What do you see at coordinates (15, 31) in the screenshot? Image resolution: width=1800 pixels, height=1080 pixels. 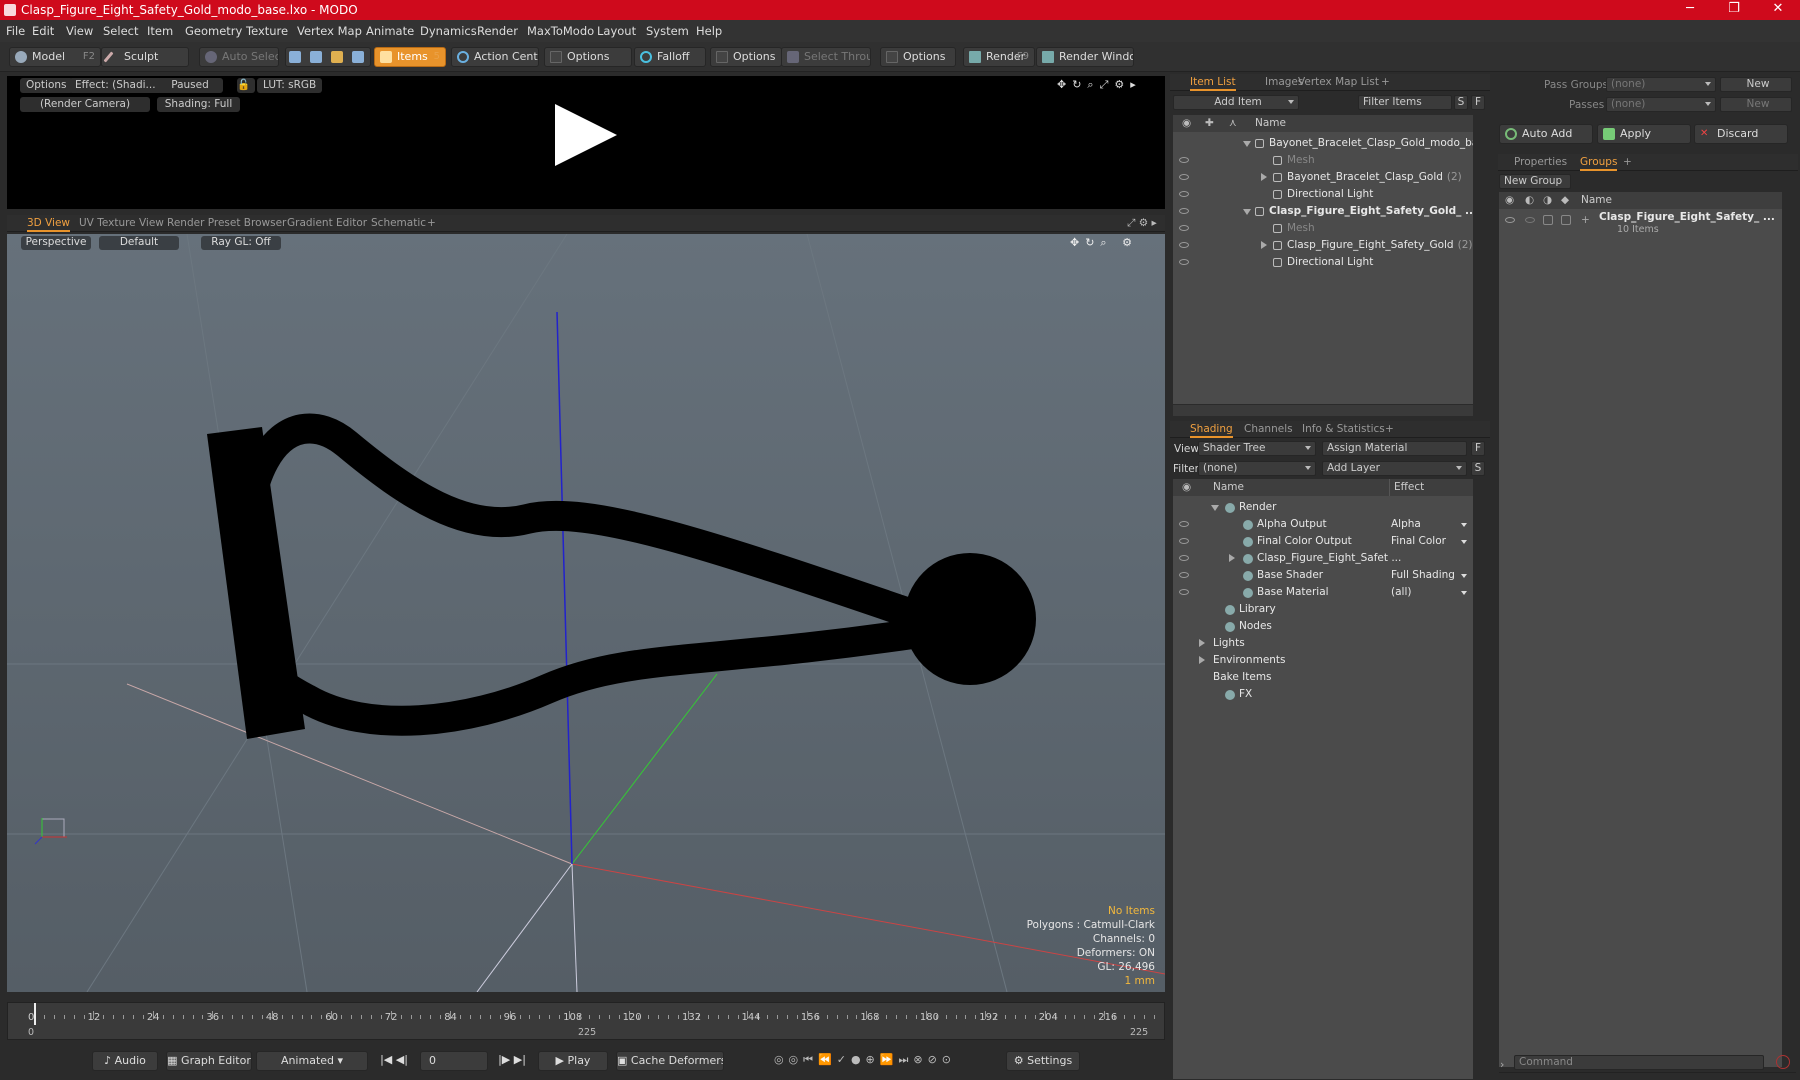 I see `menu-file: File` at bounding box center [15, 31].